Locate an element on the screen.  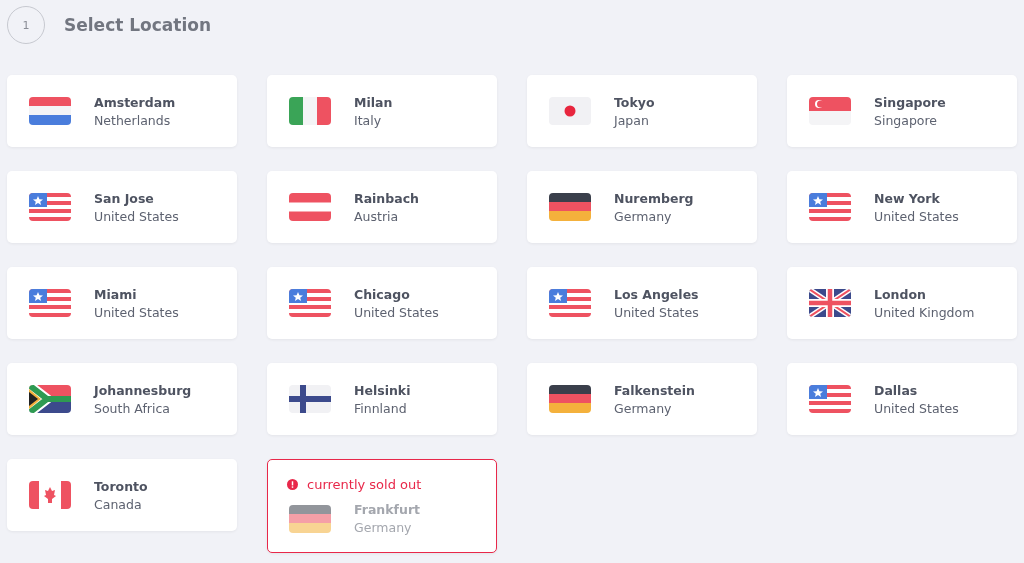
location-card: Chicago United States is located at coordinates (382, 303).